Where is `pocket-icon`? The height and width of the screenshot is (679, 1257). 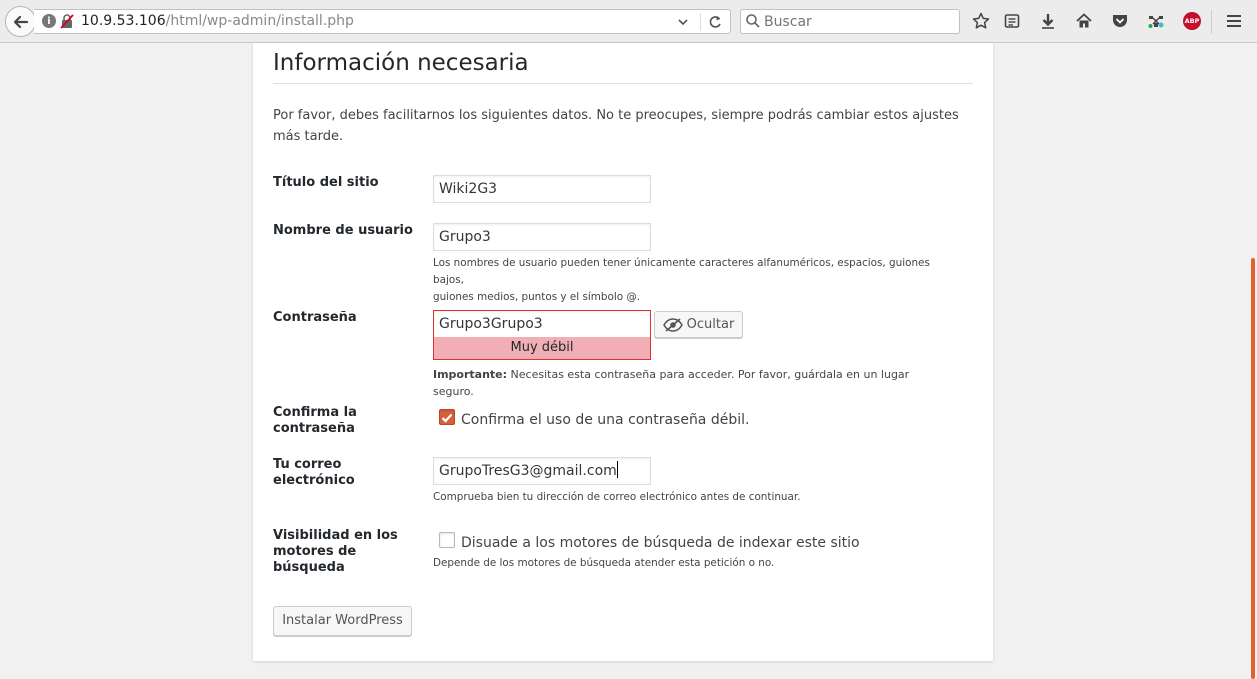
pocket-icon is located at coordinates (1120, 21).